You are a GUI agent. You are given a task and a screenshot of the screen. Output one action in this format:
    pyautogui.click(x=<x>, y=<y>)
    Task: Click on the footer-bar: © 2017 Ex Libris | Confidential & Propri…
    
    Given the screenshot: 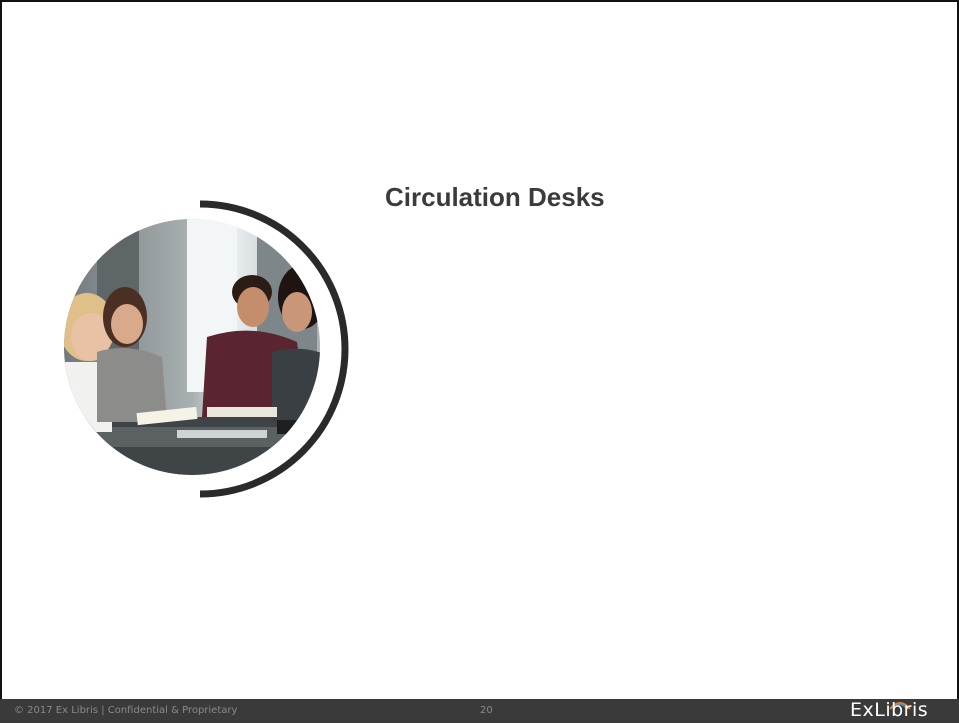 What is the action you would take?
    pyautogui.click(x=479, y=711)
    